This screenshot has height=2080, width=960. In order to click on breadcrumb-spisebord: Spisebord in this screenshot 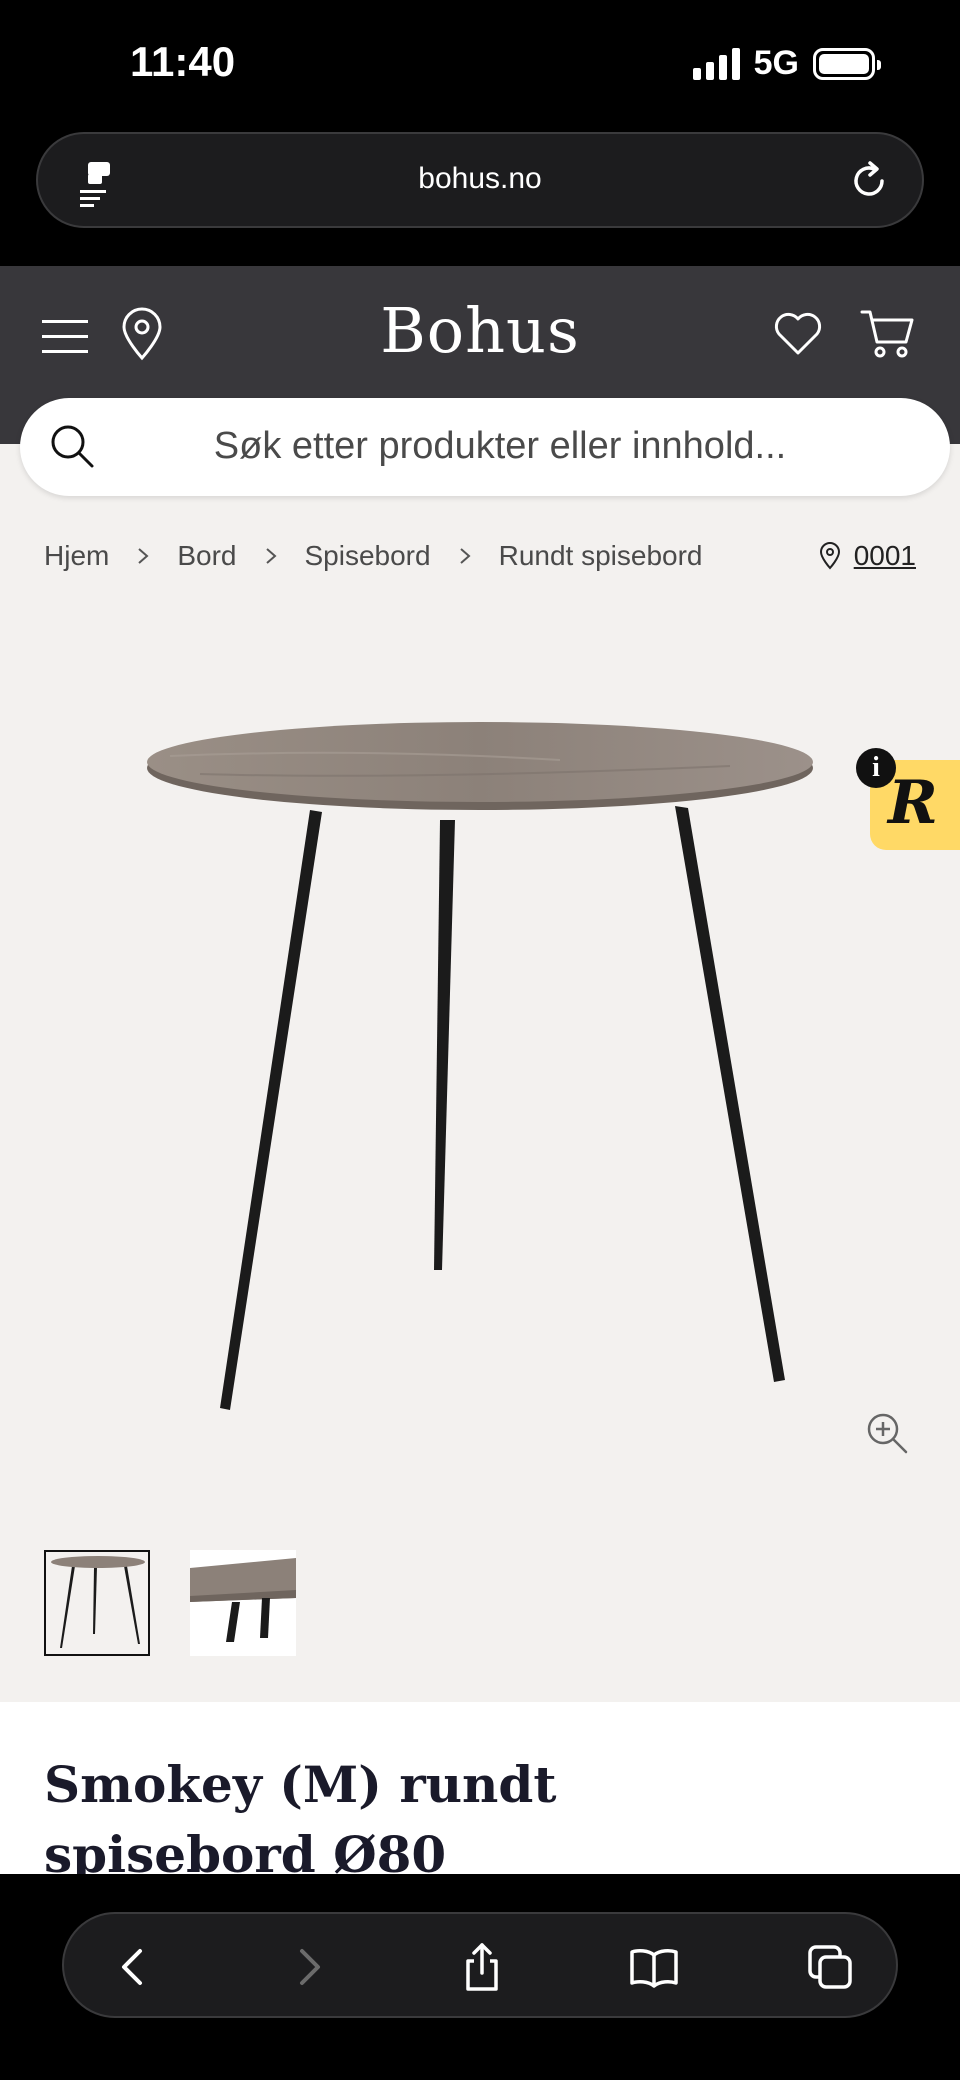, I will do `click(368, 556)`.